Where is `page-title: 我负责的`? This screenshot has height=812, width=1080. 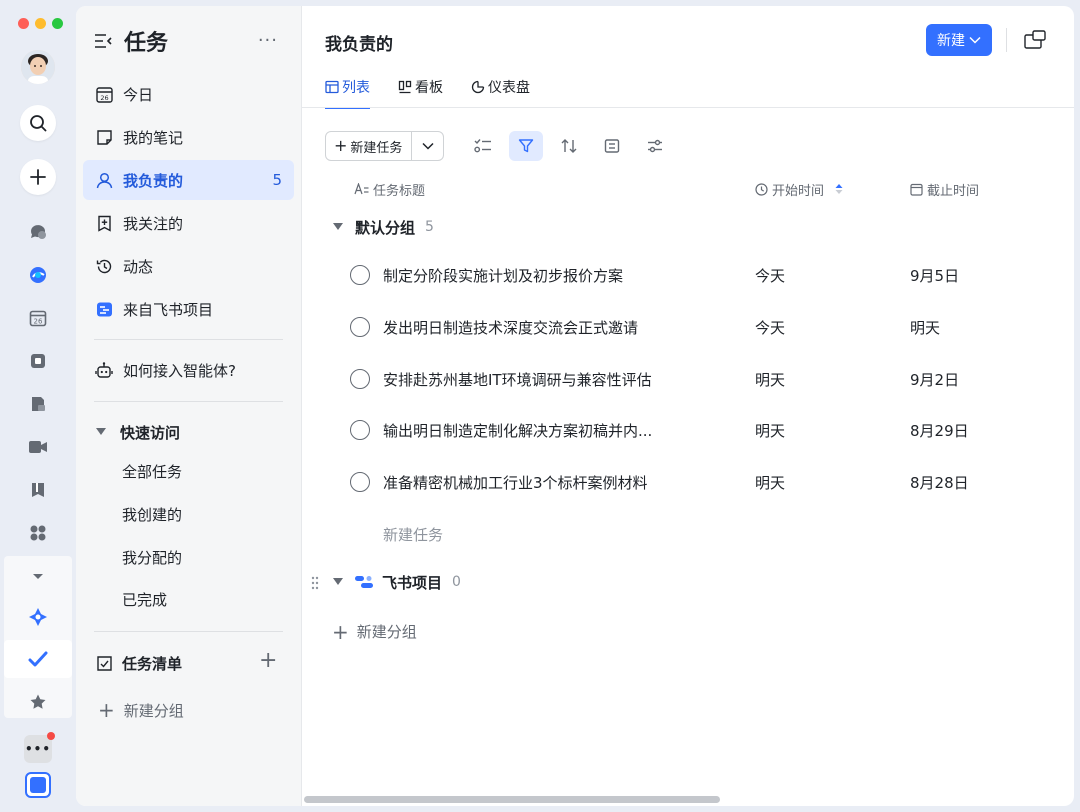 page-title: 我负责的 is located at coordinates (359, 45).